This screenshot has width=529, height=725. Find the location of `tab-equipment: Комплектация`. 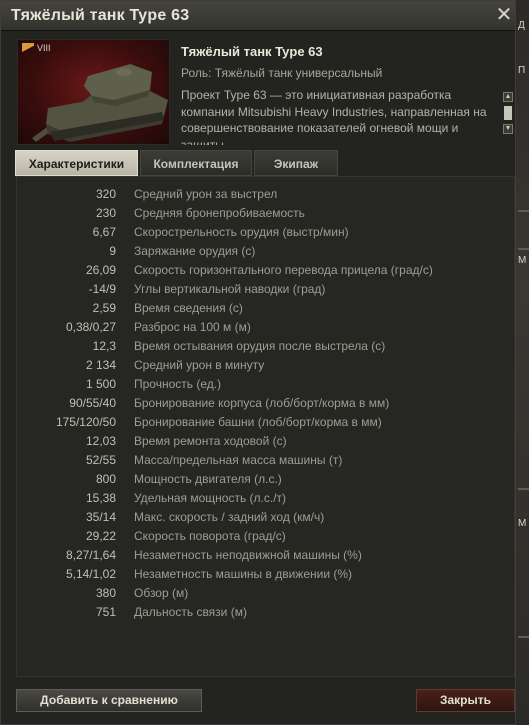

tab-equipment: Комплектация is located at coordinates (196, 163).